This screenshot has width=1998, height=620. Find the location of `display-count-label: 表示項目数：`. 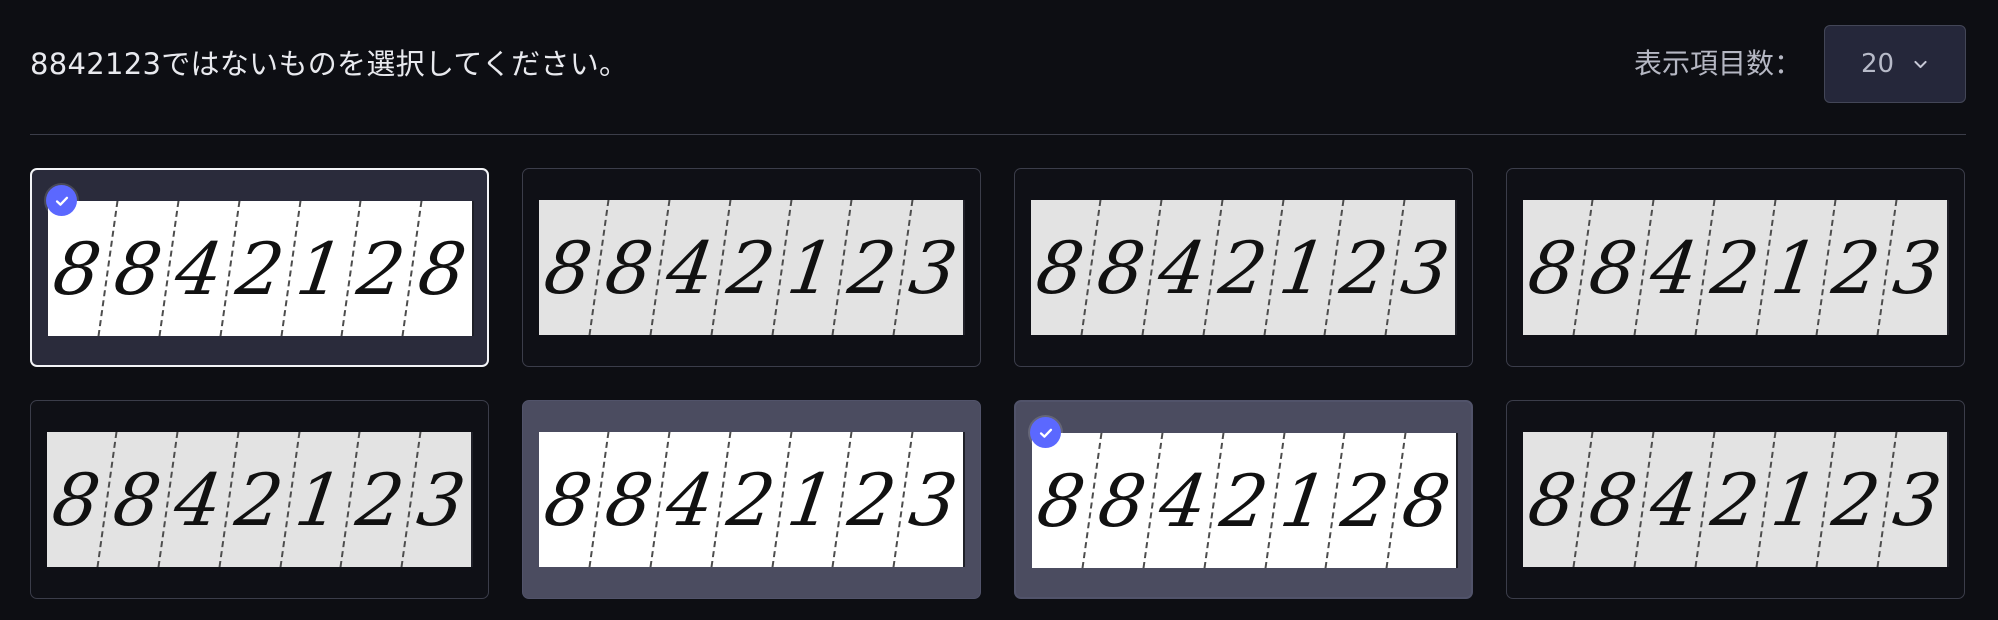

display-count-label: 表示項目数： is located at coordinates (1717, 63).